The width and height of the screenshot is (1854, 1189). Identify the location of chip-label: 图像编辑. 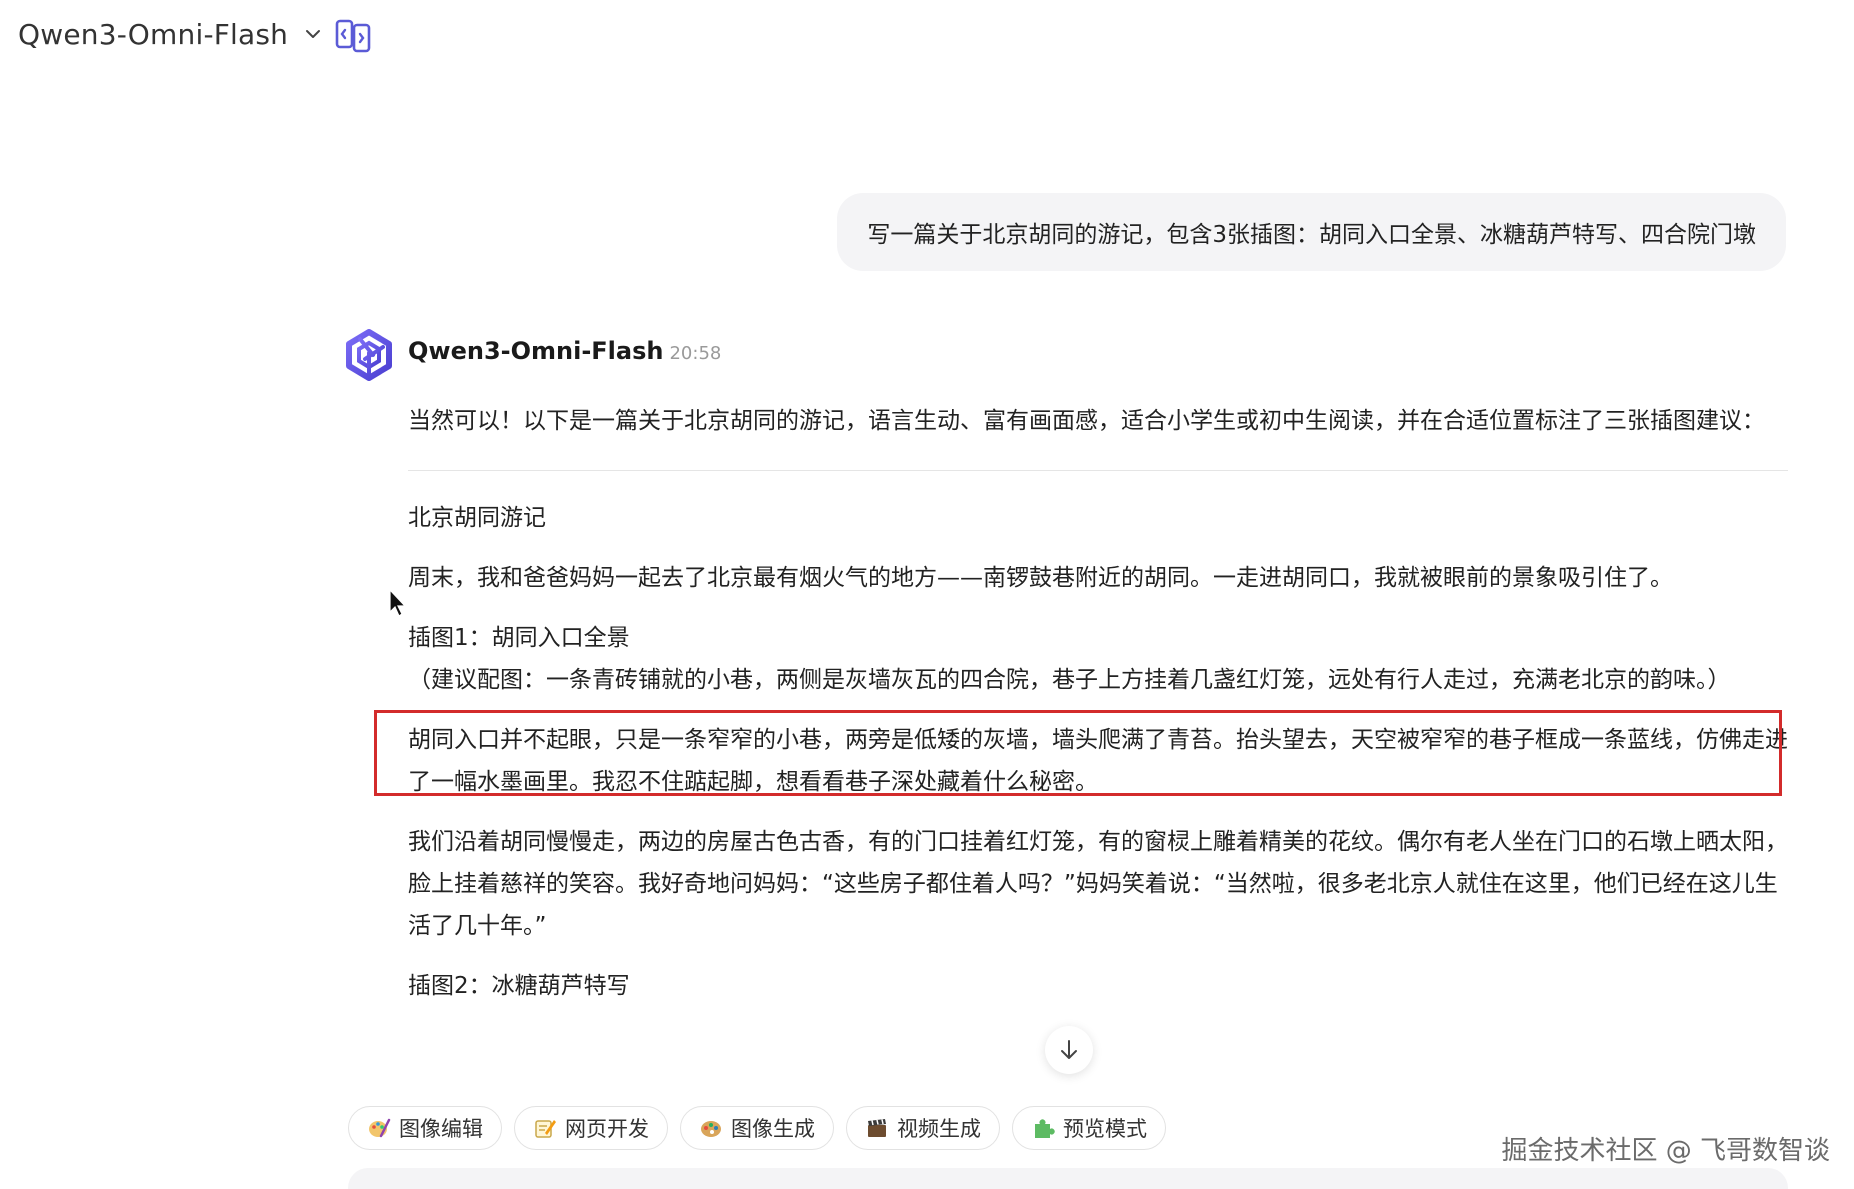
(441, 1129).